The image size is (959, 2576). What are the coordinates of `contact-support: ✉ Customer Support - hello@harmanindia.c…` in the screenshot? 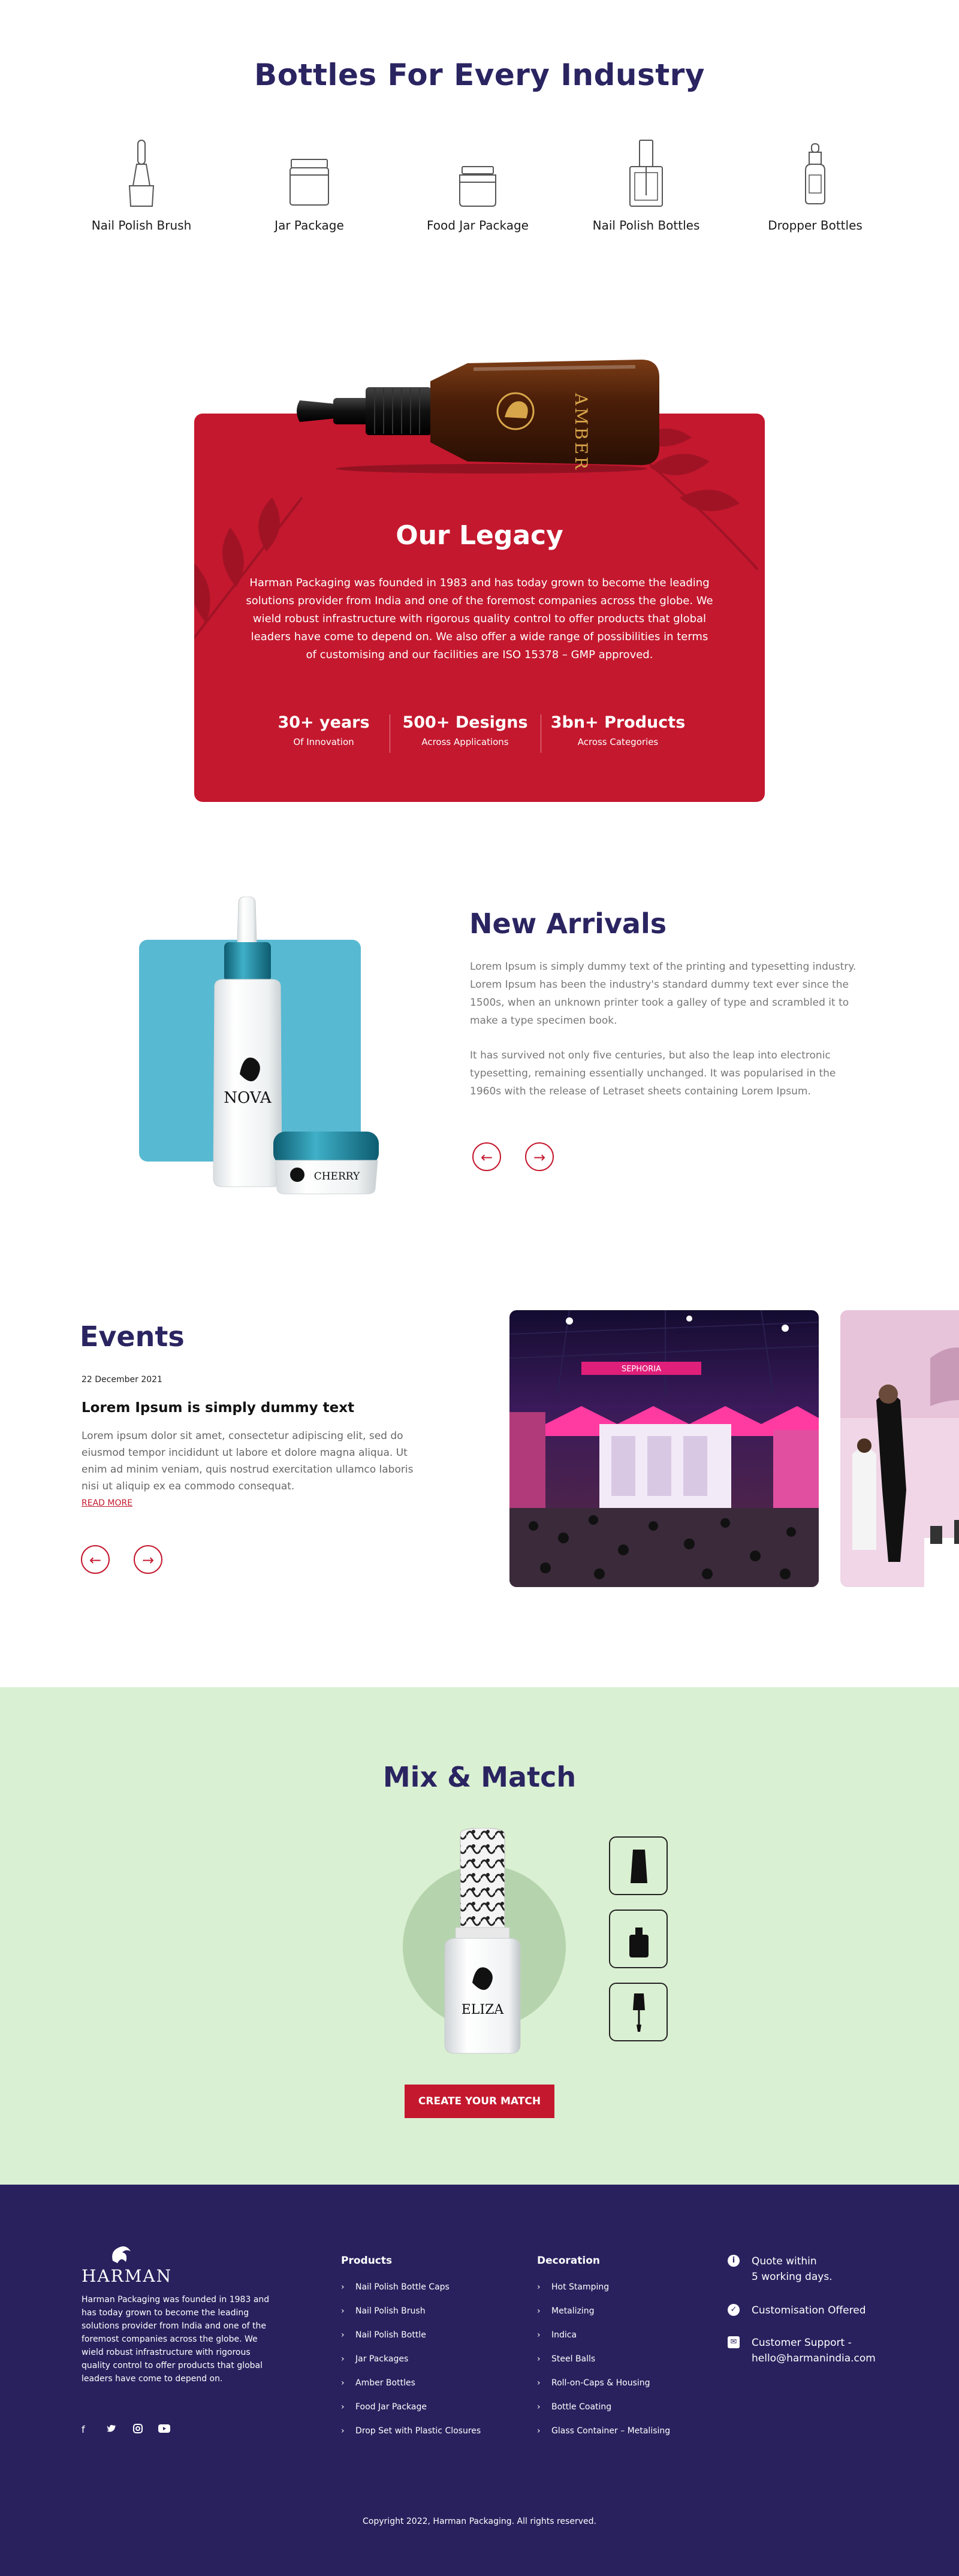 It's located at (802, 2350).